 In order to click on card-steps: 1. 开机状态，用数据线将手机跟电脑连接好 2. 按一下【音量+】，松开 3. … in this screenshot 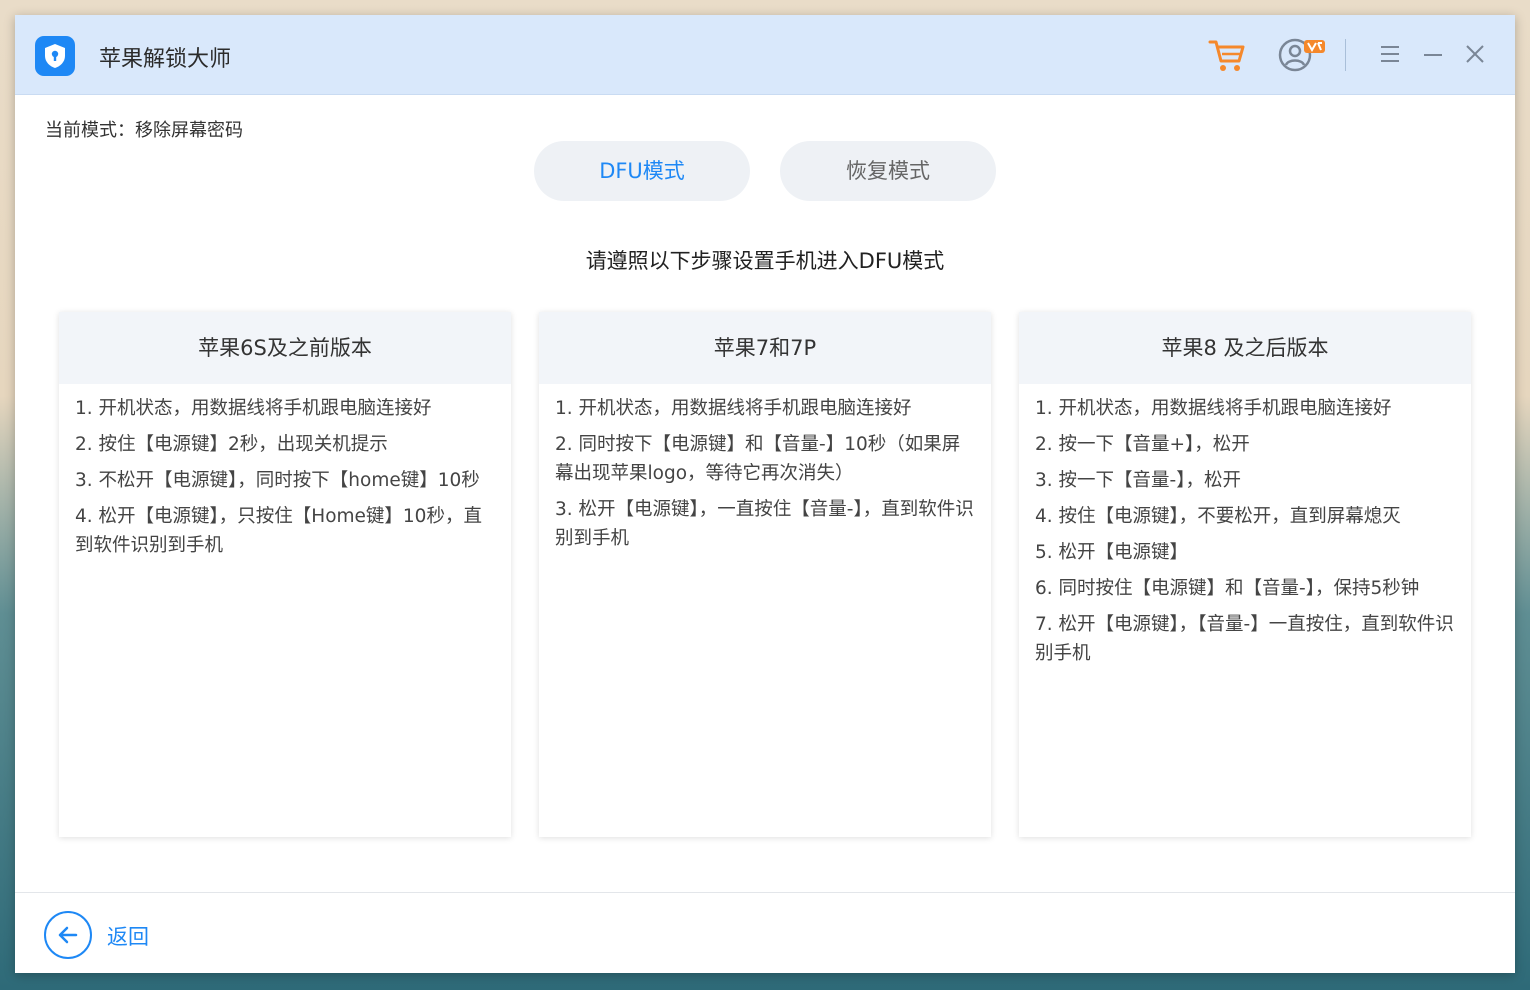, I will do `click(1245, 526)`.